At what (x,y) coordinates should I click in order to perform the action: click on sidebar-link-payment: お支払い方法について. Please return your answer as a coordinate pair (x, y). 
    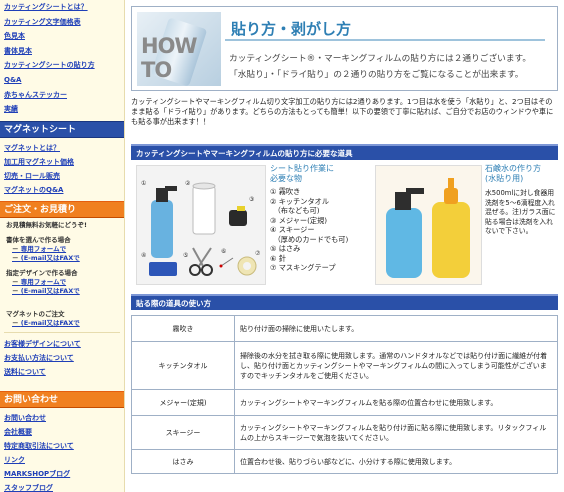
    Looking at the image, I should click on (64, 358).